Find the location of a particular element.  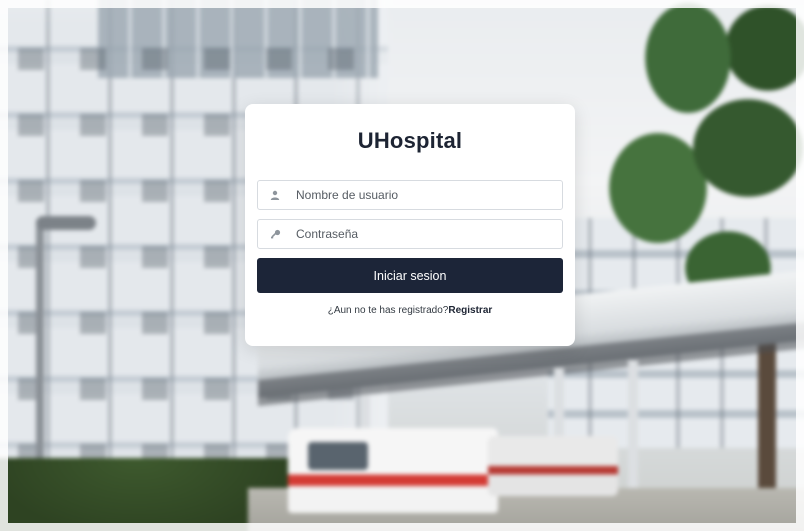

login-button: Iniciar sesion is located at coordinates (410, 275).